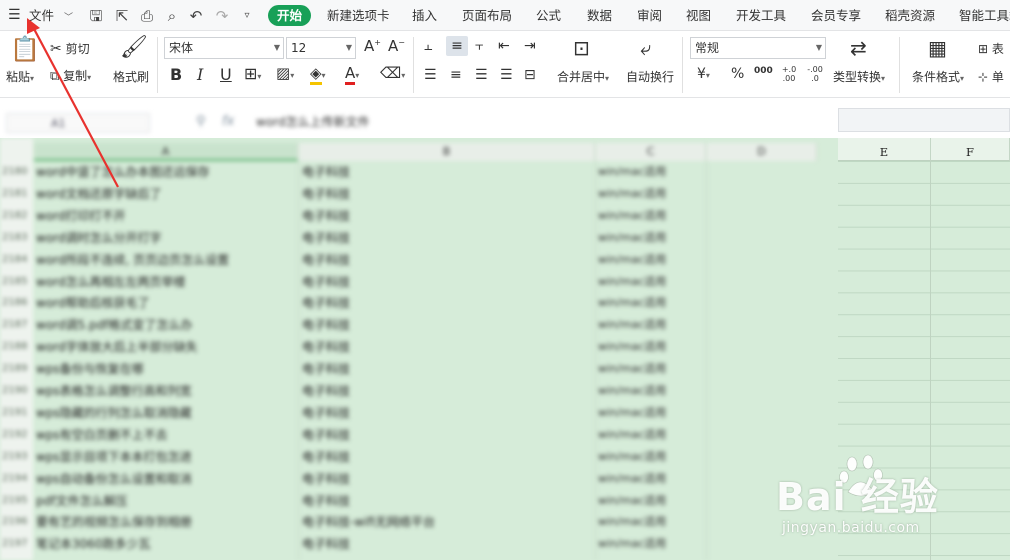 The width and height of the screenshot is (1010, 560). I want to click on type-convert-icon: ⇄, so click(858, 48).